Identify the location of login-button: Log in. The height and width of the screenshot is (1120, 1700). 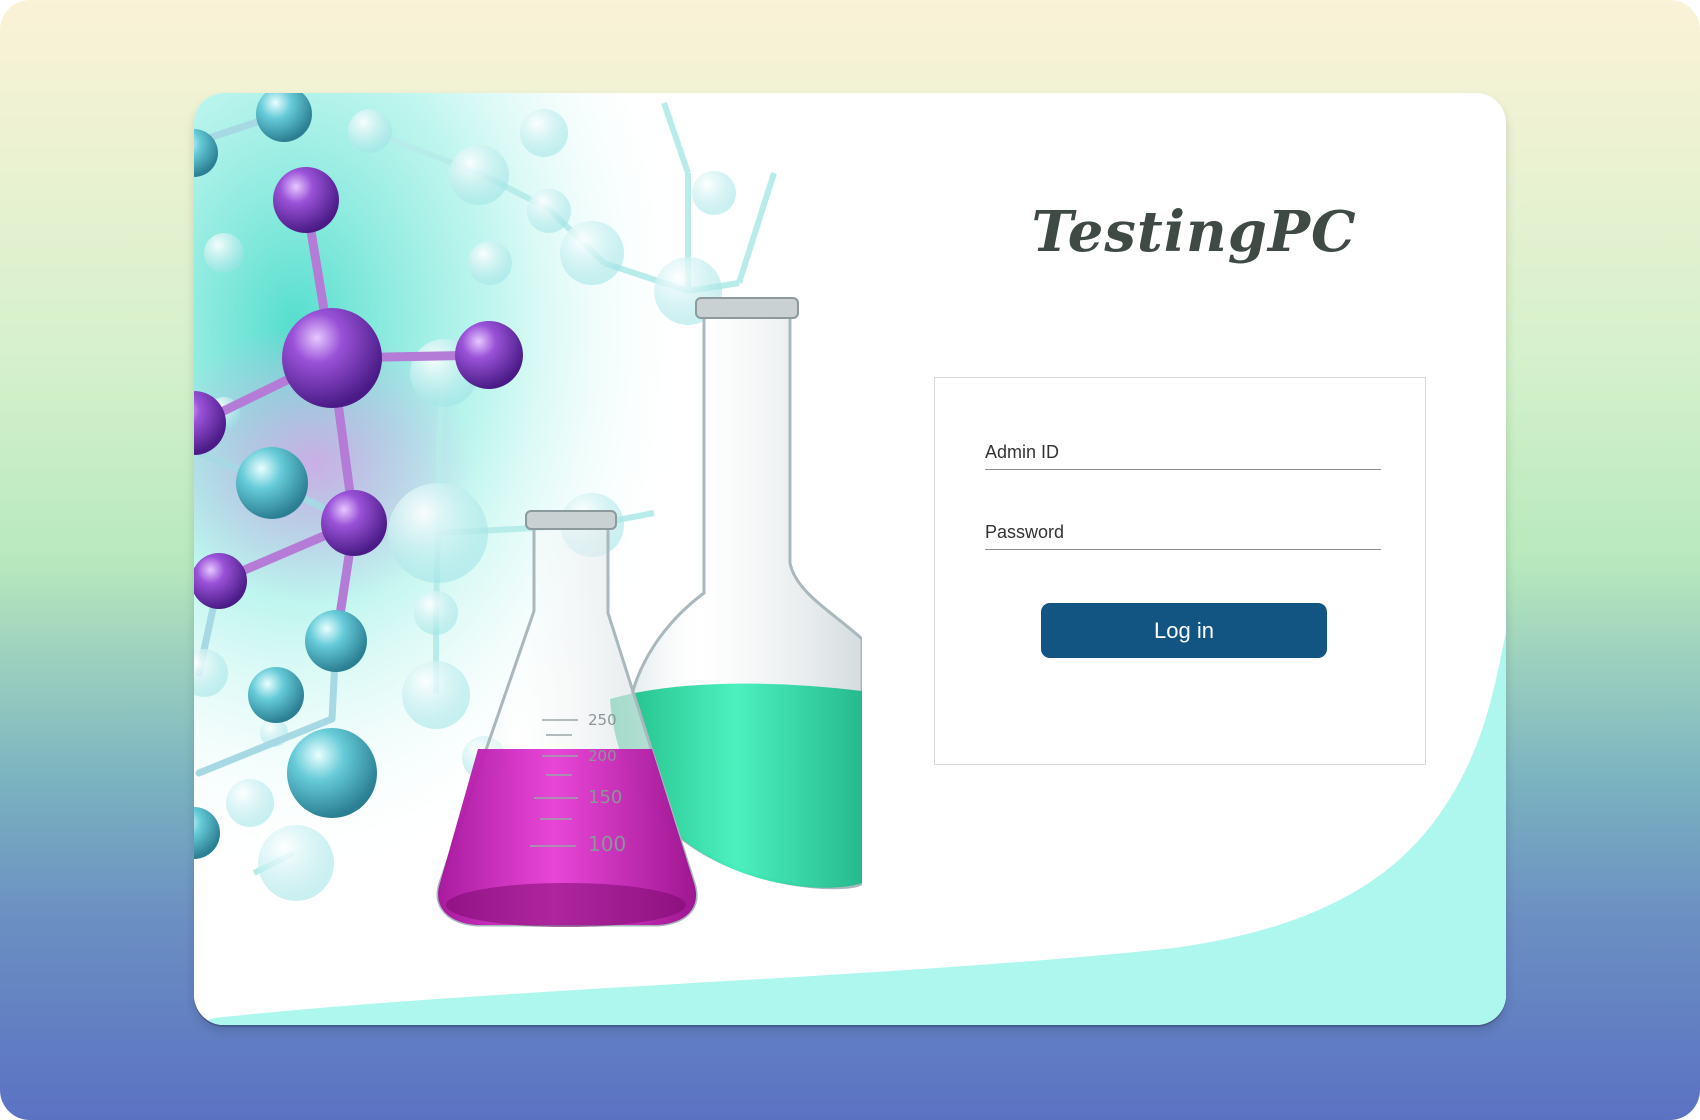
(1184, 630).